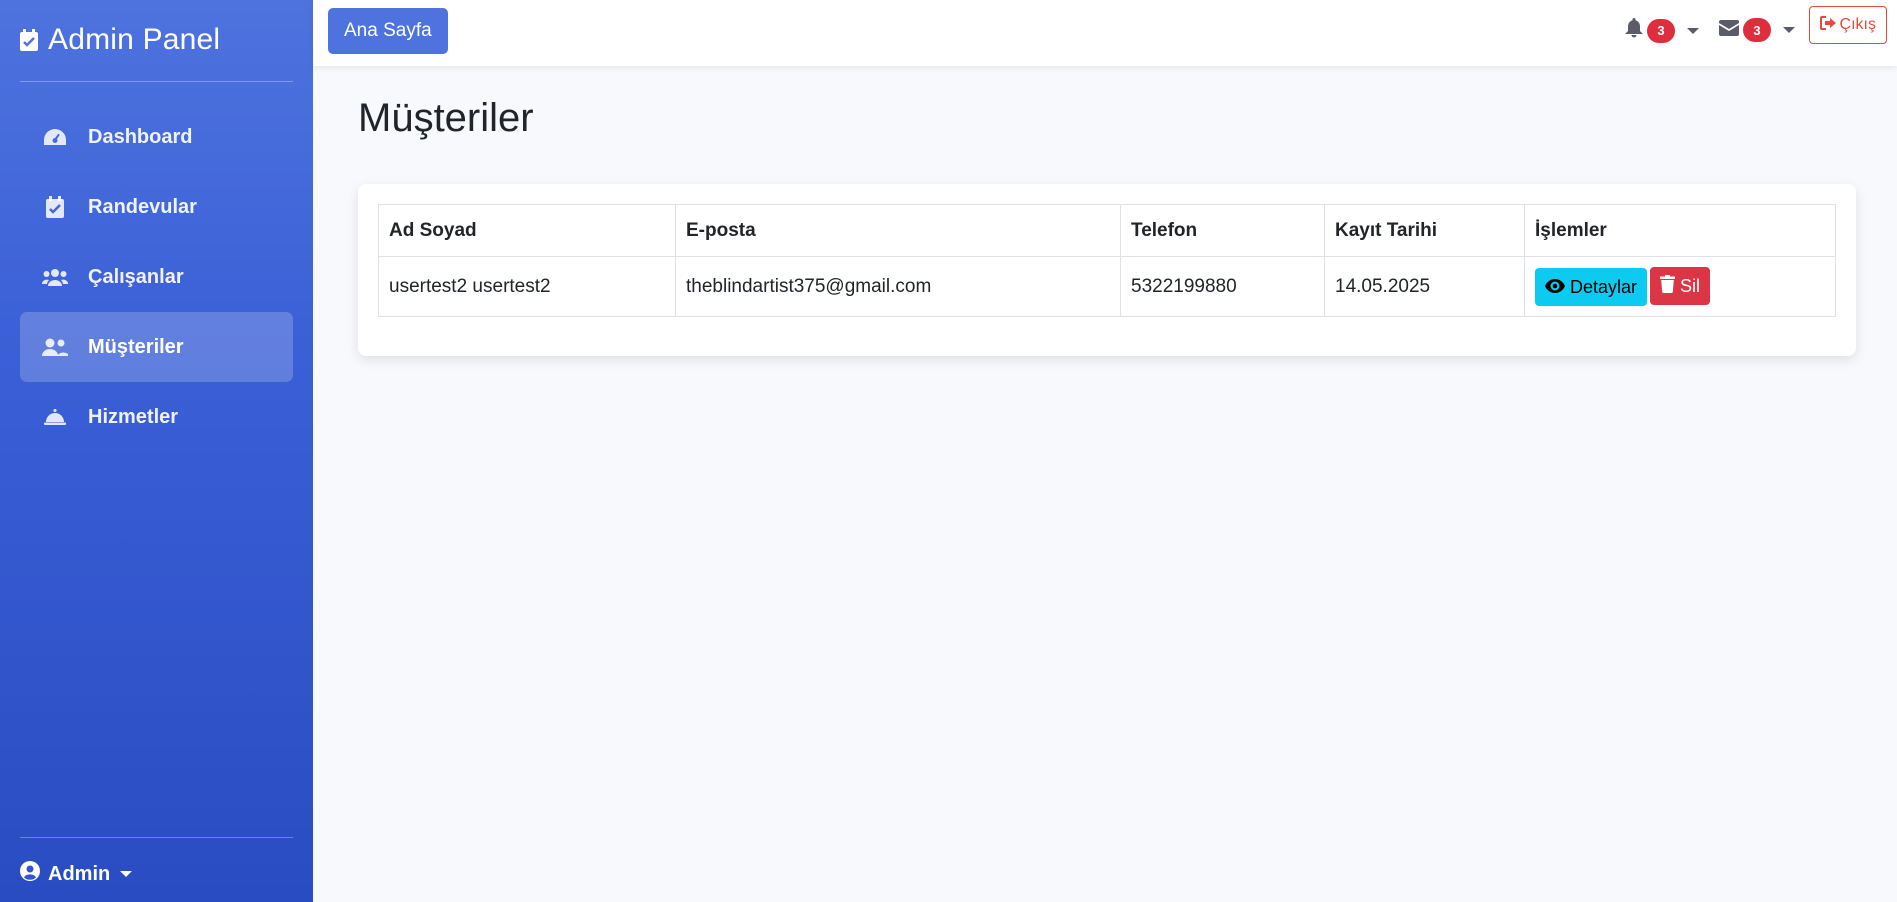  Describe the element at coordinates (55, 347) in the screenshot. I see `user-group-icon` at that location.